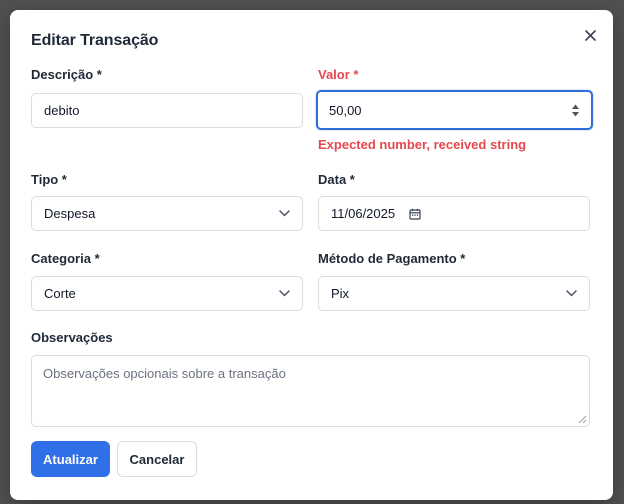 Image resolution: width=624 pixels, height=504 pixels. I want to click on close-icon, so click(590, 35).